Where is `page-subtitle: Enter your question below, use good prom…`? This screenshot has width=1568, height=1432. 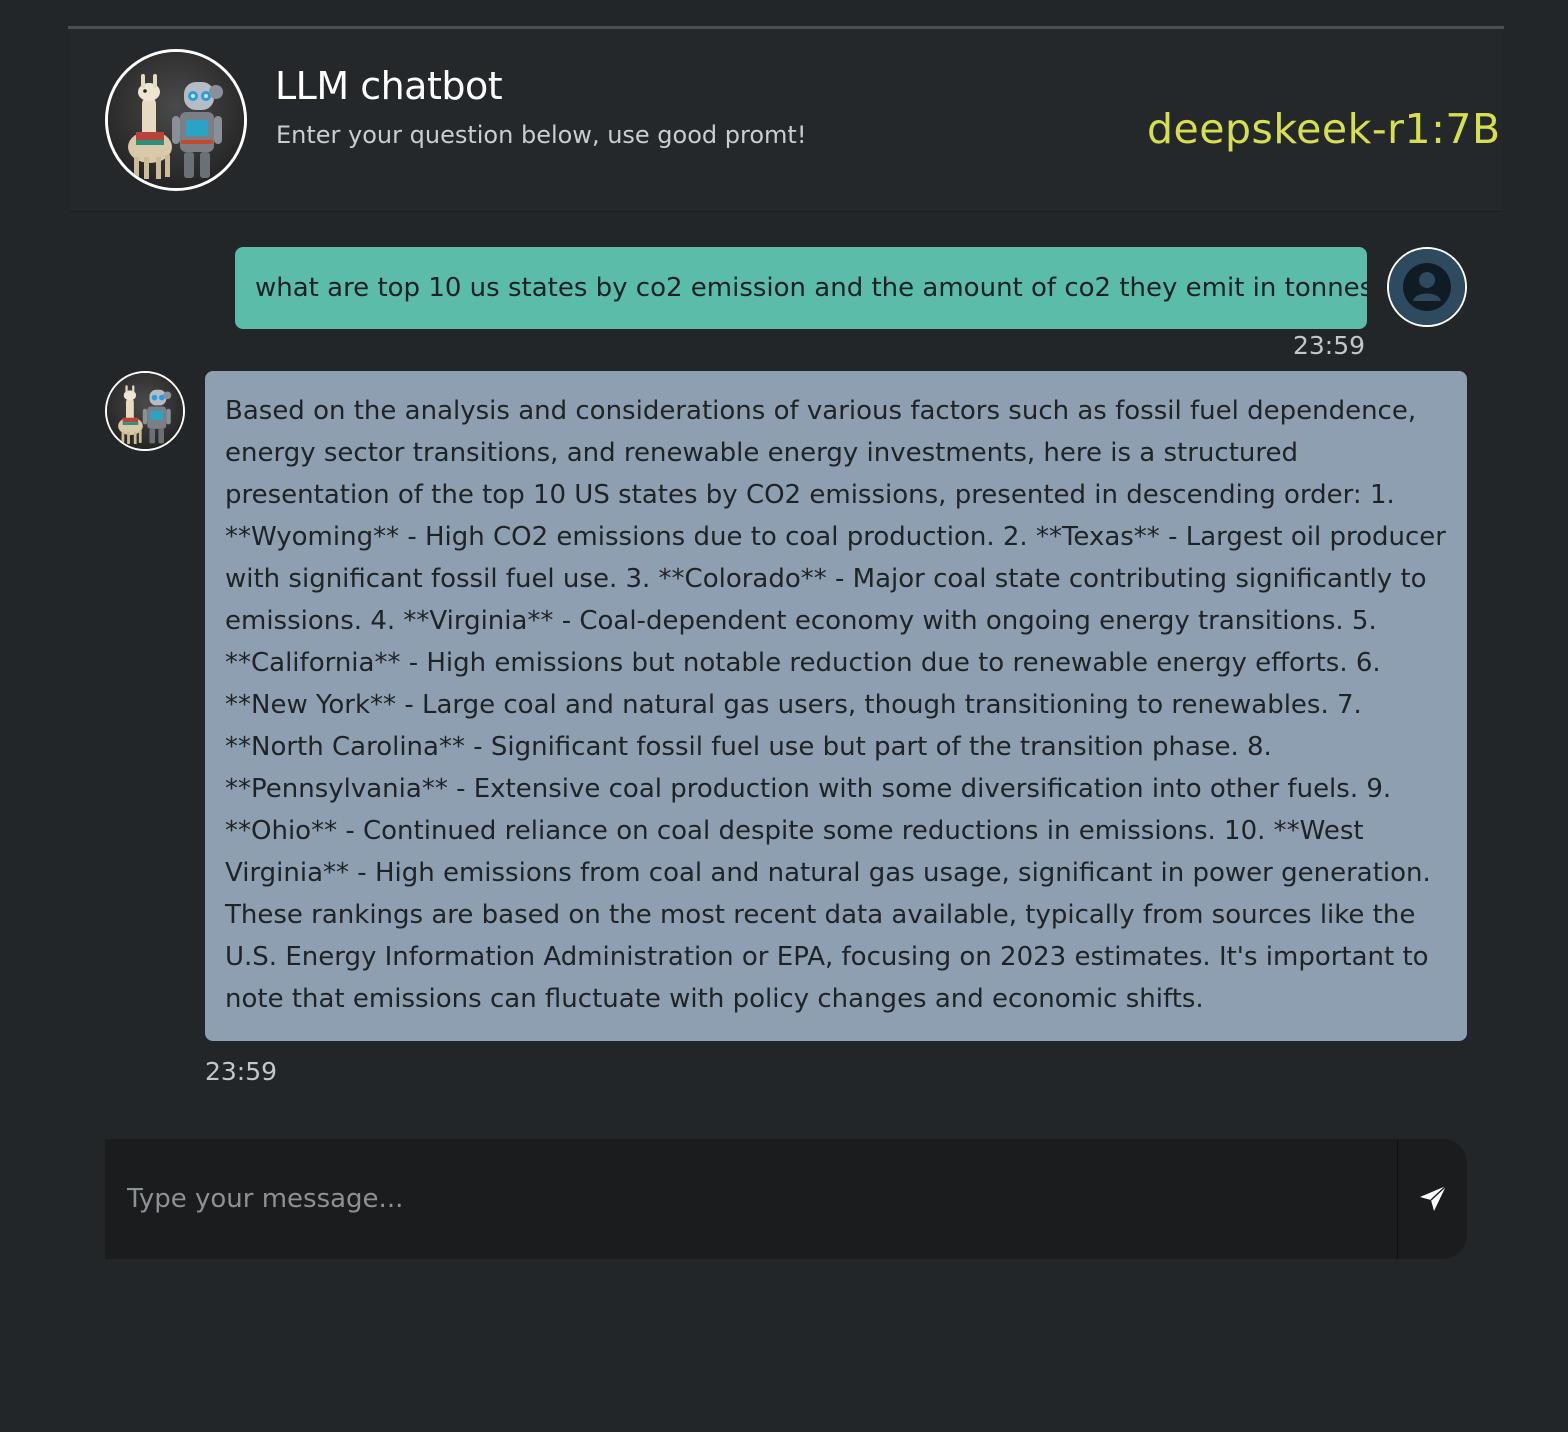
page-subtitle: Enter your question below, use good prom… is located at coordinates (541, 135).